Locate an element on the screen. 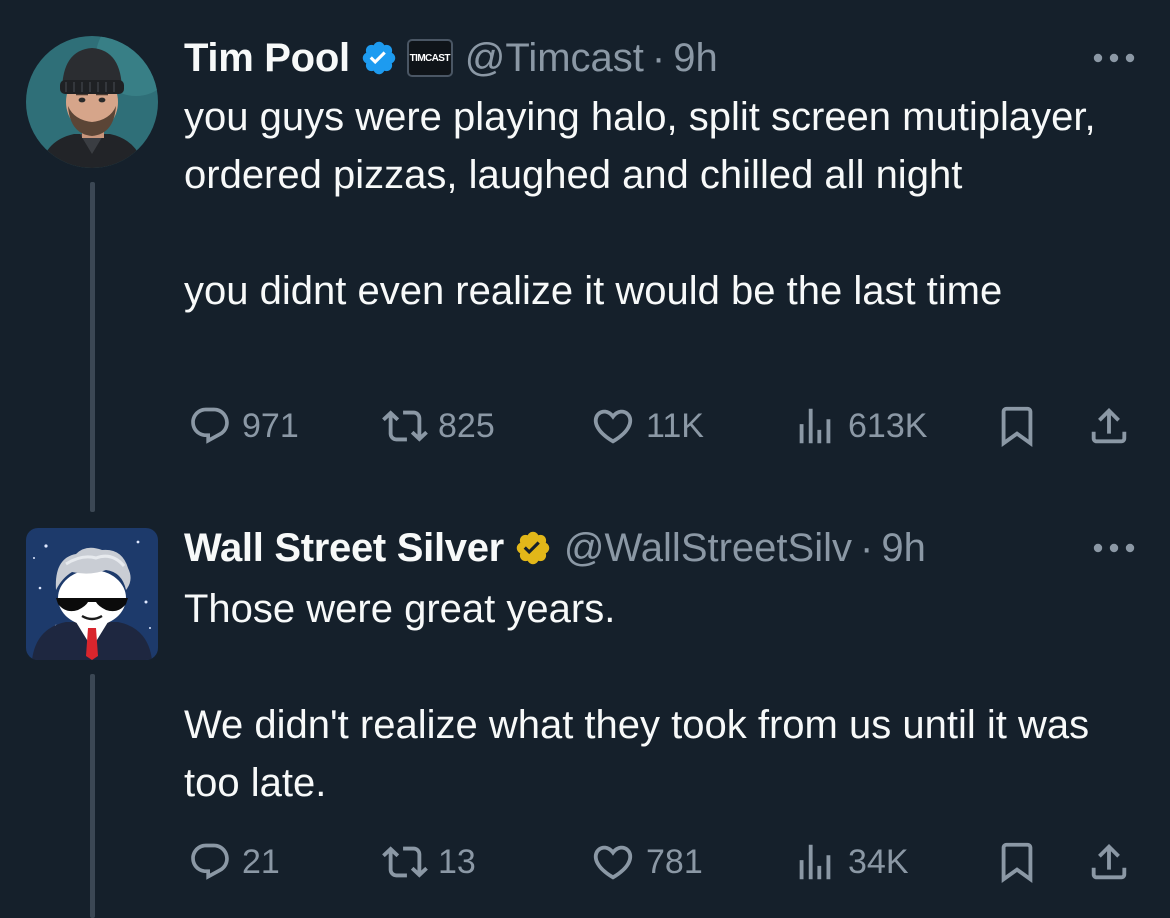 Image resolution: width=1170 pixels, height=918 pixels. display-name: Tim Pool is located at coordinates (267, 58).